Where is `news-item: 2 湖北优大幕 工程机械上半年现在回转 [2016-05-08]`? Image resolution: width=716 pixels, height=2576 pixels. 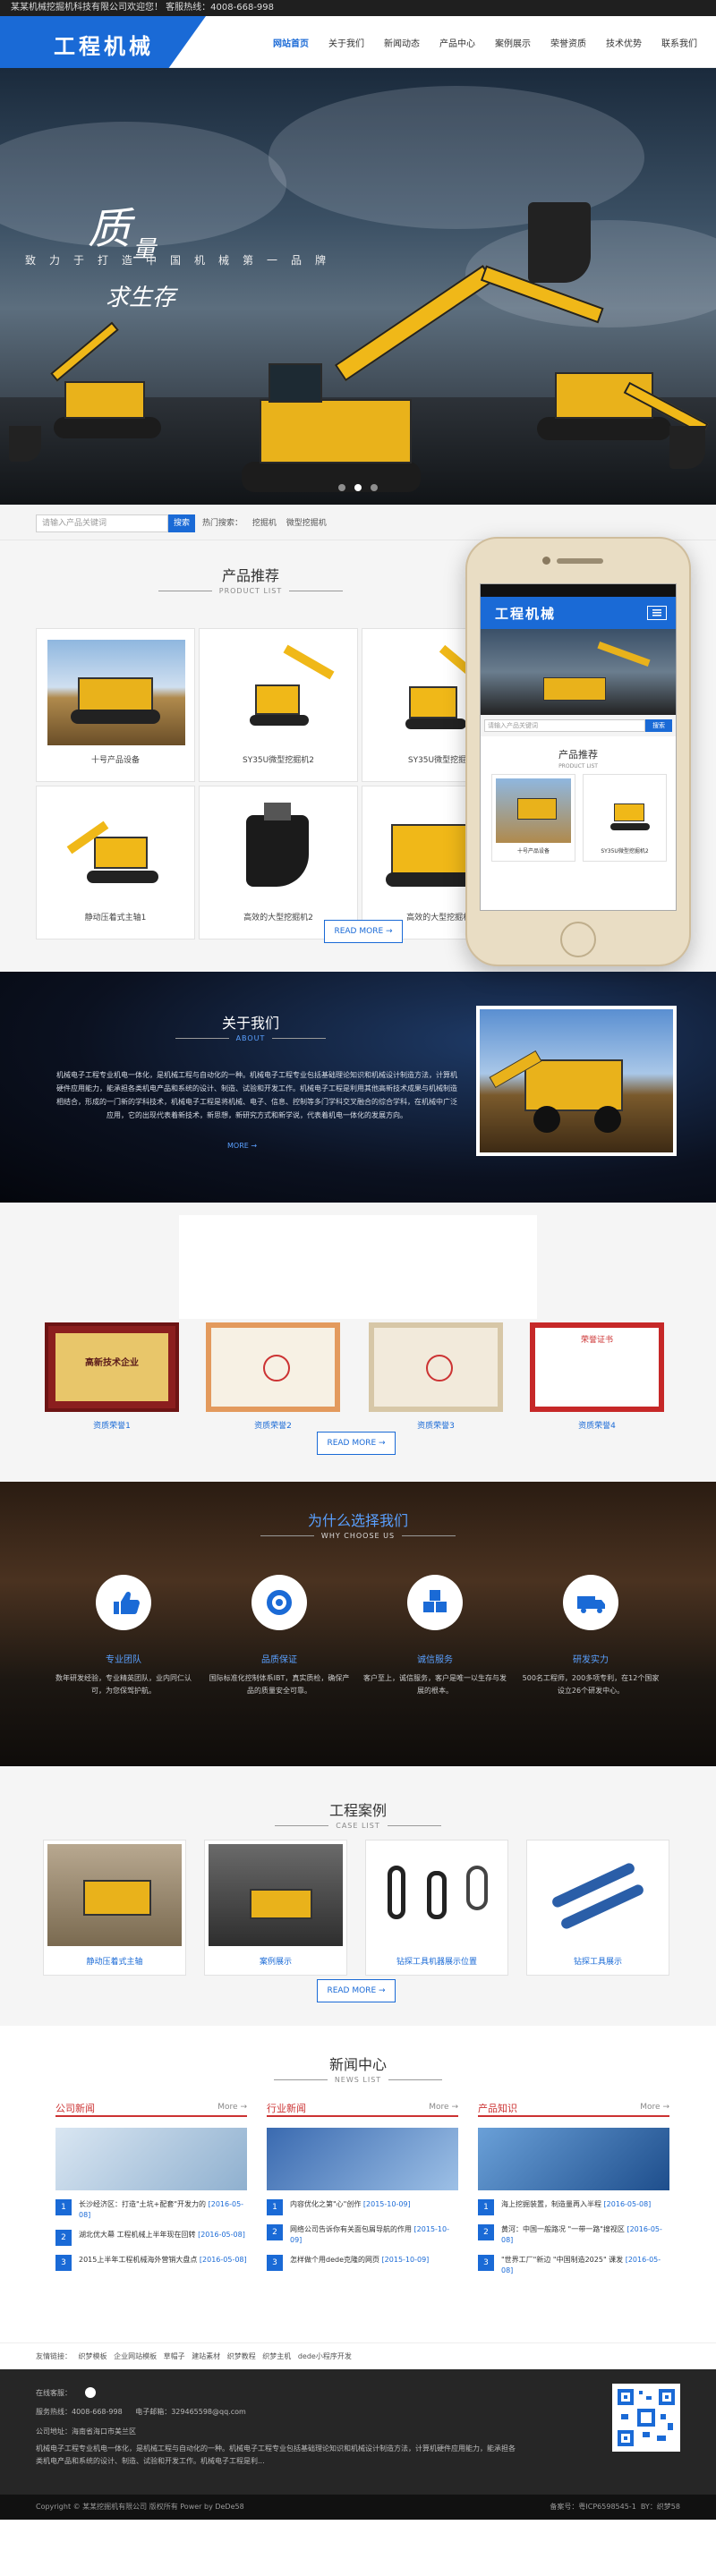
news-item: 2 湖北优大幕 工程机械上半年现在回转 [2016-05-08] is located at coordinates (151, 2238).